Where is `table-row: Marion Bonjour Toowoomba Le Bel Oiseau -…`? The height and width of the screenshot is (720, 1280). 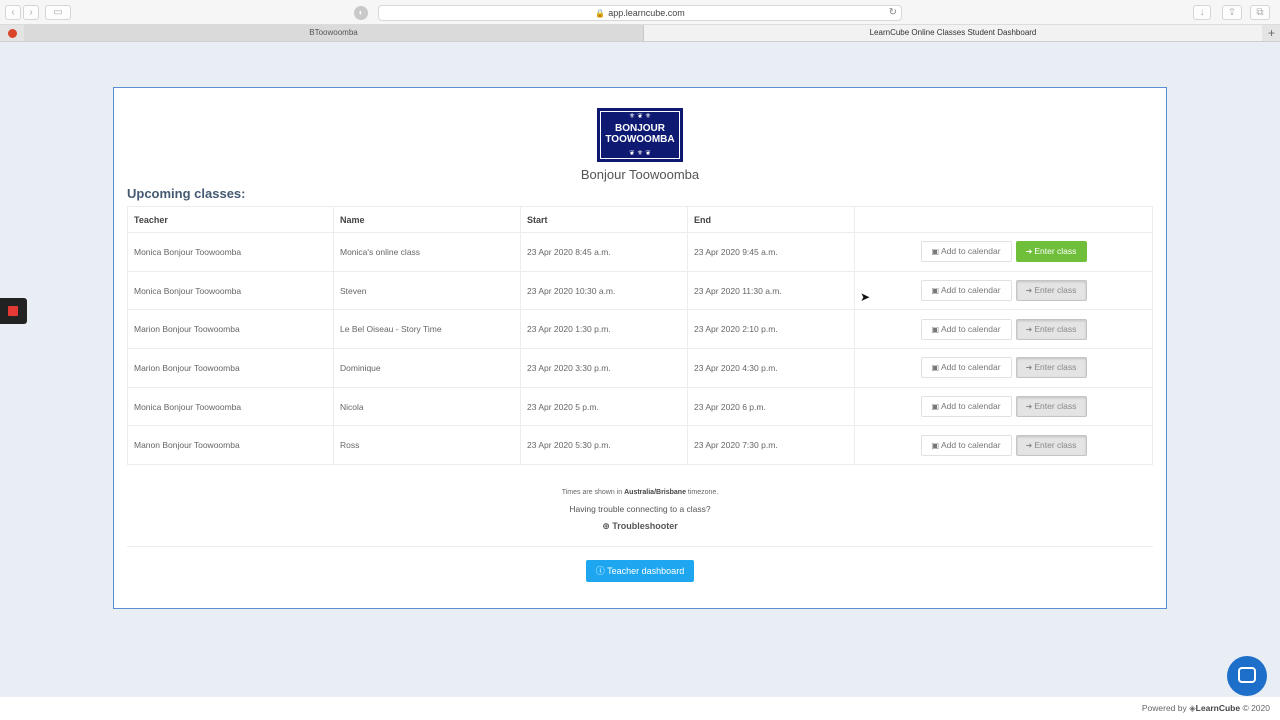
table-row: Marion Bonjour Toowoomba Le Bel Oiseau -… is located at coordinates (640, 329).